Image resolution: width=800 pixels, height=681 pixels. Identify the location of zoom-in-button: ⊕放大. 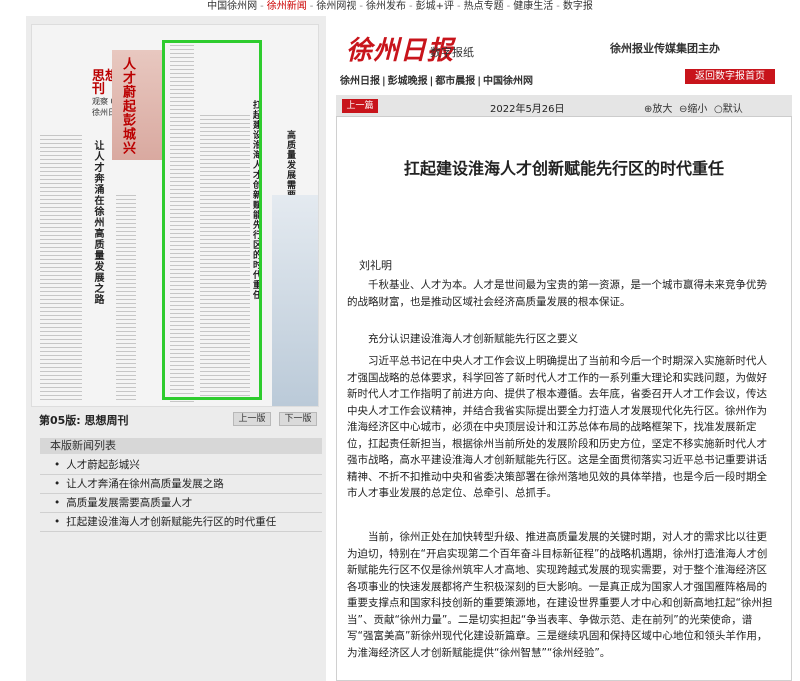
(658, 107).